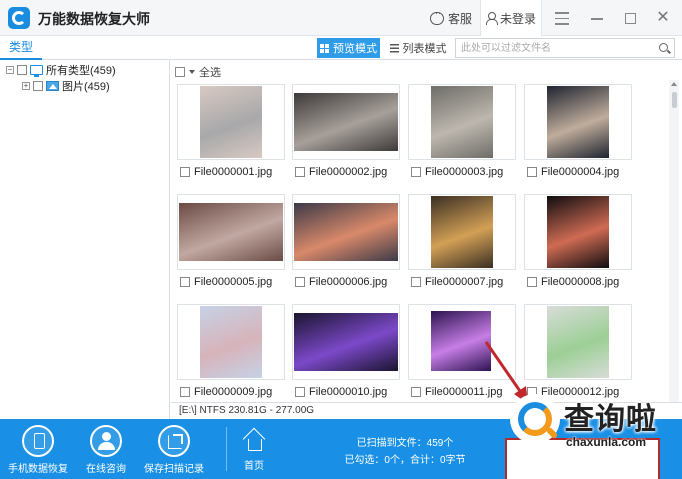 Image resolution: width=682 pixels, height=479 pixels. I want to click on collapse-icon: −, so click(10, 70).